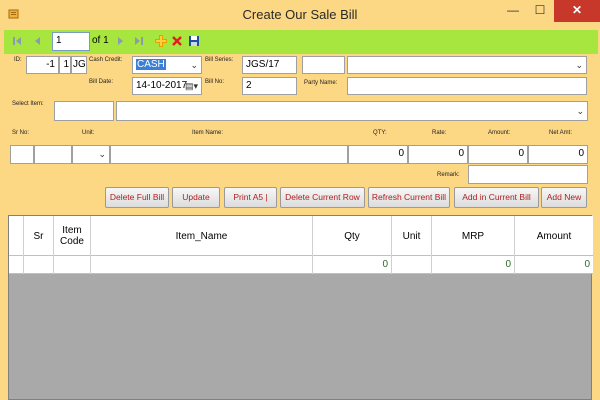 This screenshot has height=400, width=600. I want to click on add-in-current-bill-button: Add in Current Bill, so click(496, 197).